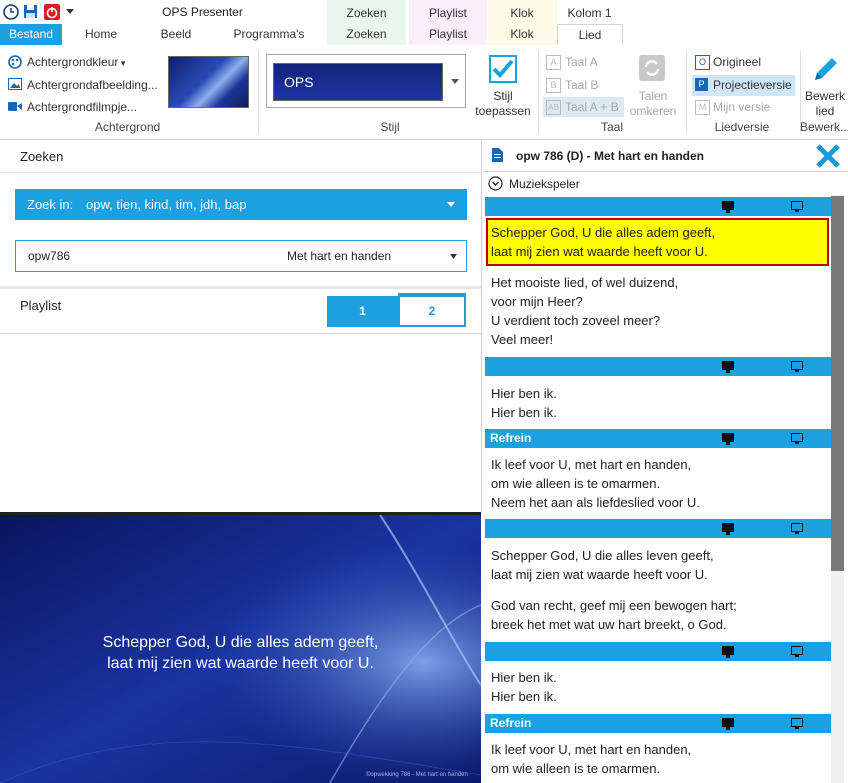 This screenshot has height=783, width=848. What do you see at coordinates (495, 183) in the screenshot?
I see `chevron-down-circle-icon` at bounding box center [495, 183].